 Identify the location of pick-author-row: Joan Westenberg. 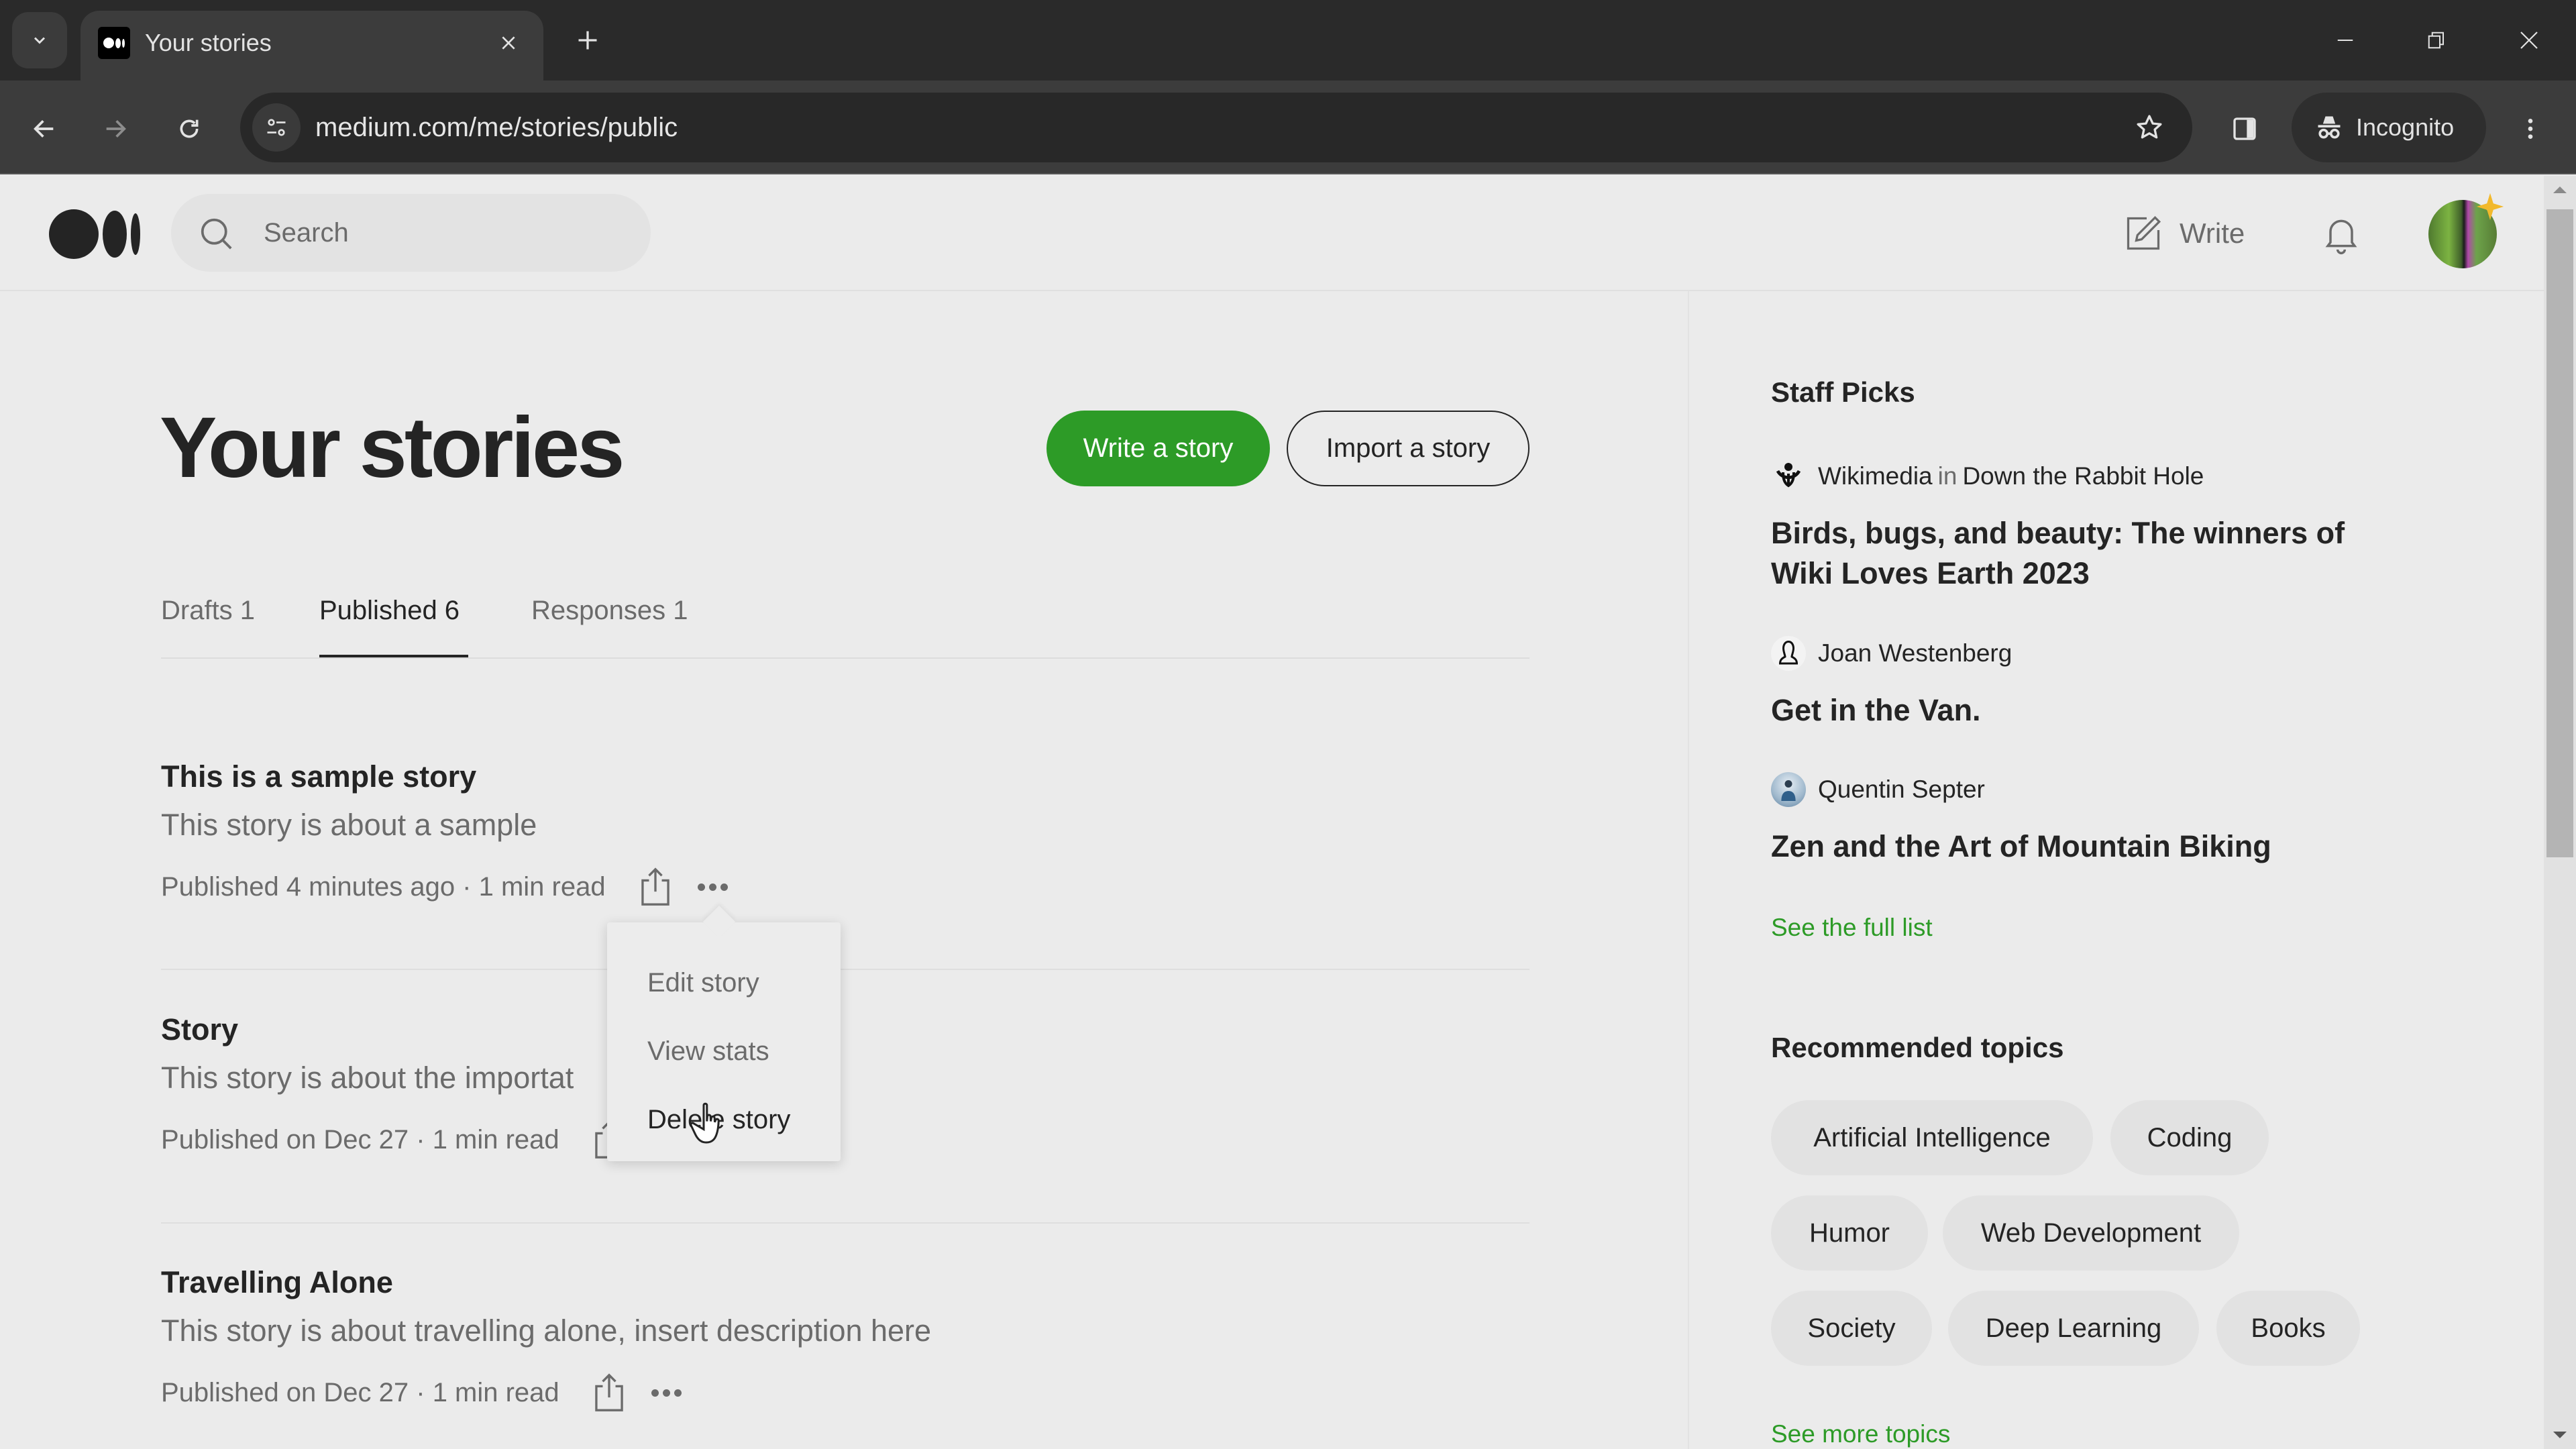
(1891, 653).